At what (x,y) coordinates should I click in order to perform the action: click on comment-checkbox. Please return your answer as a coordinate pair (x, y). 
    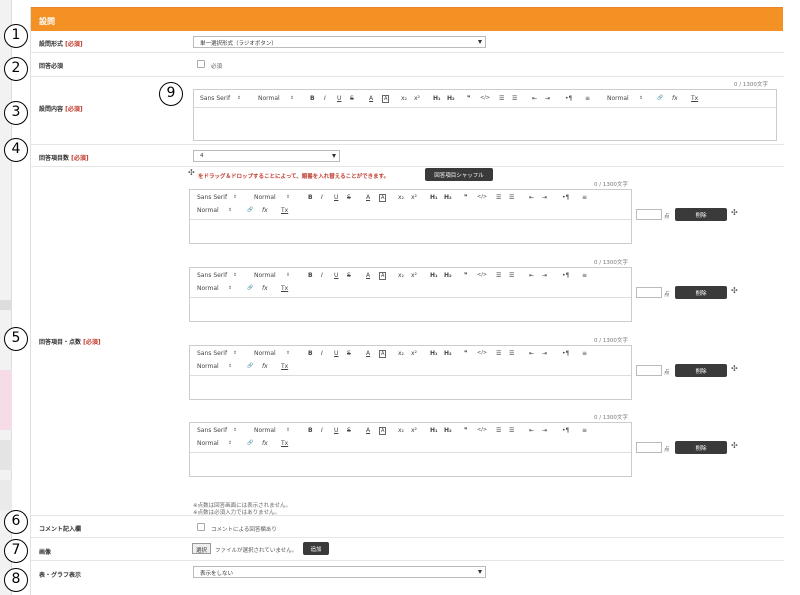
    Looking at the image, I should click on (201, 527).